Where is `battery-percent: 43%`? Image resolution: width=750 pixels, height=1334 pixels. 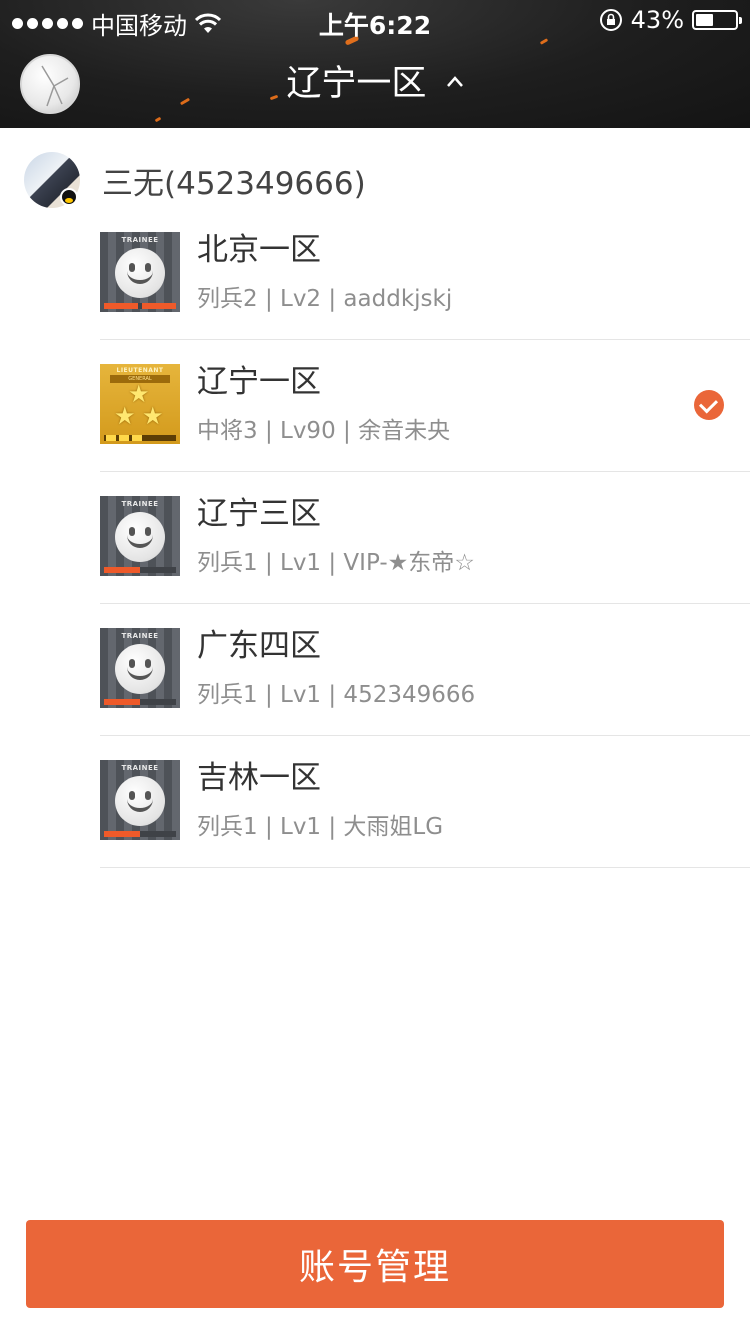
battery-percent: 43% is located at coordinates (657, 20).